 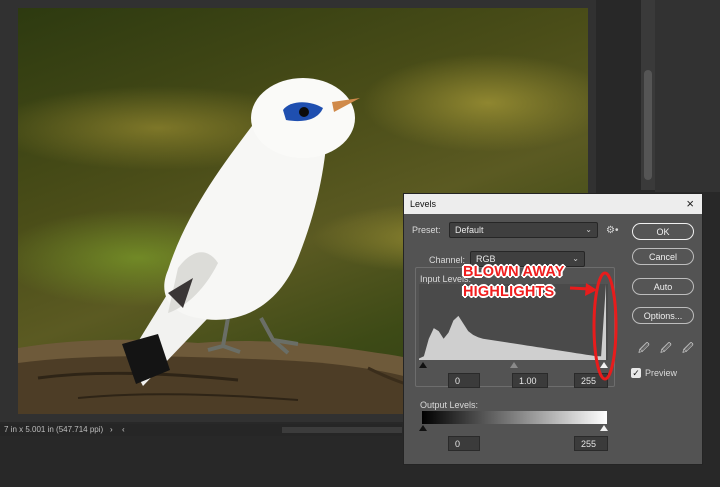 I want to click on preset-dropdown: Default ⌄, so click(x=523, y=230).